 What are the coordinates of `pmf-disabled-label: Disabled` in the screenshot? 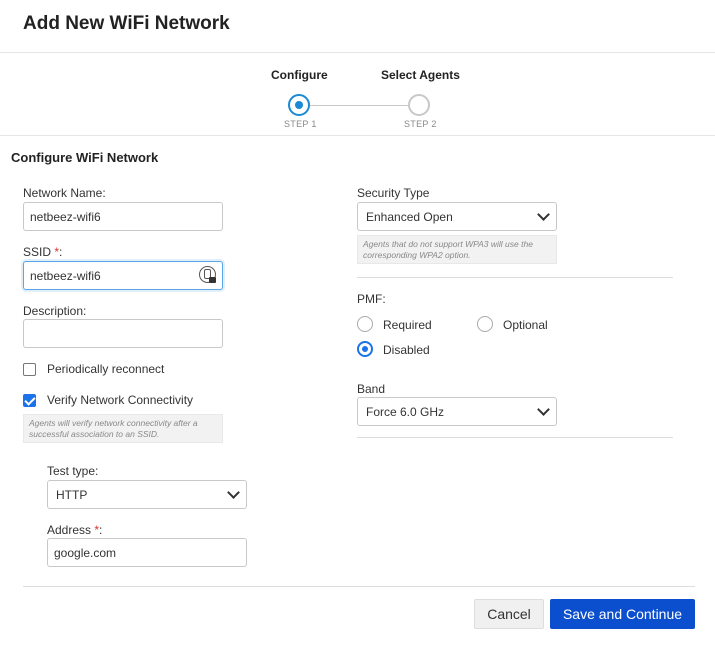 It's located at (406, 350).